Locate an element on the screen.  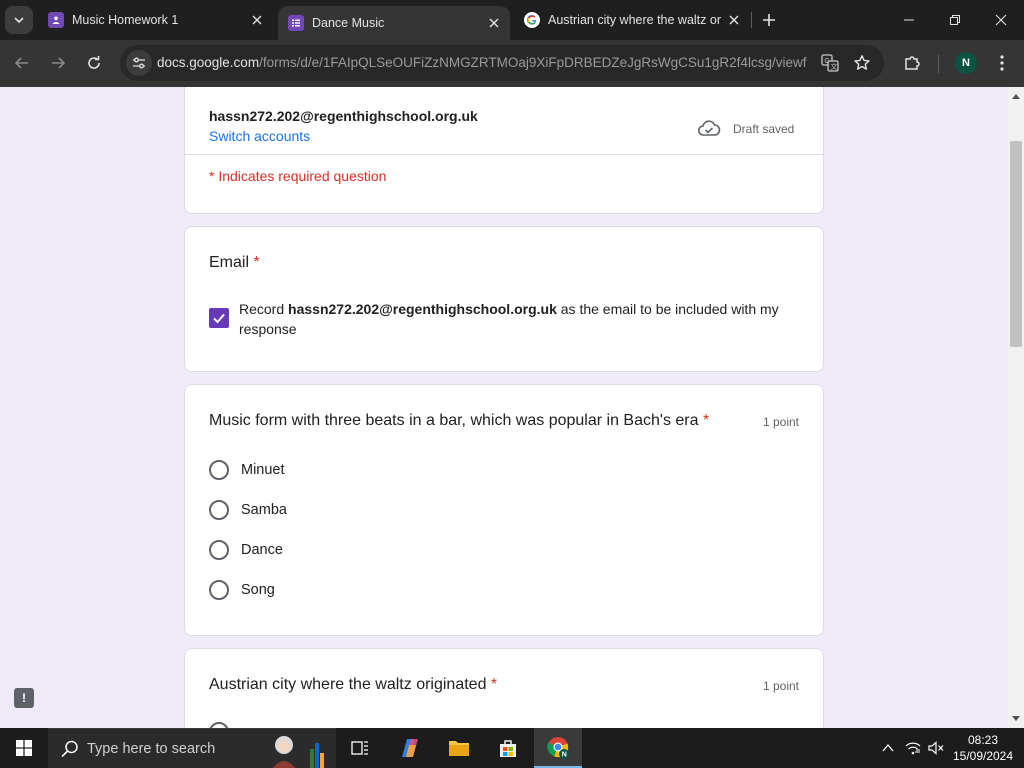
store-icon is located at coordinates (508, 748).